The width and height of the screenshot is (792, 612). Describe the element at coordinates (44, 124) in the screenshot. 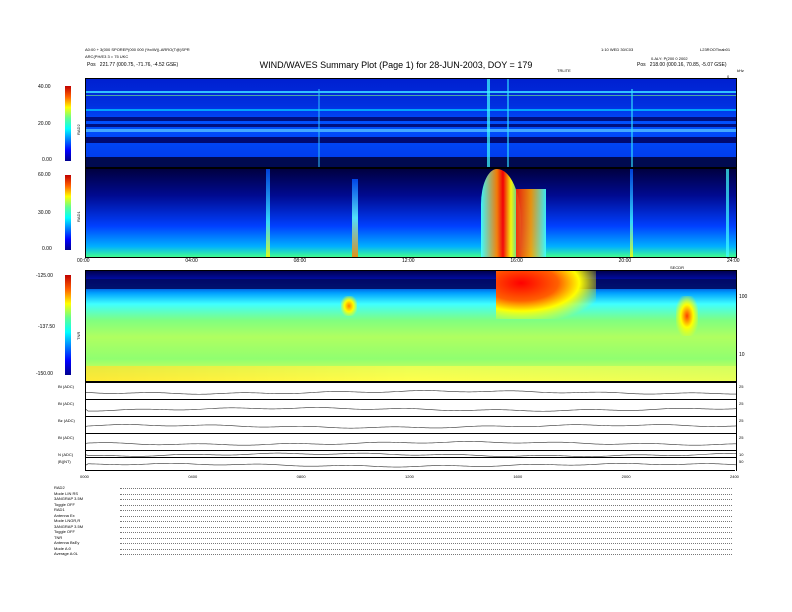

I see `rad2-cb-tick-1: 20.00` at that location.